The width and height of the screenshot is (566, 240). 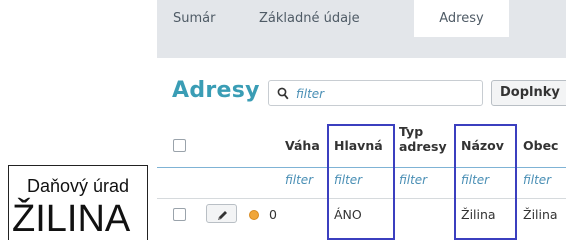 What do you see at coordinates (361, 18) in the screenshot?
I see `tab-bar: Sumár Základné údaje Adresy` at bounding box center [361, 18].